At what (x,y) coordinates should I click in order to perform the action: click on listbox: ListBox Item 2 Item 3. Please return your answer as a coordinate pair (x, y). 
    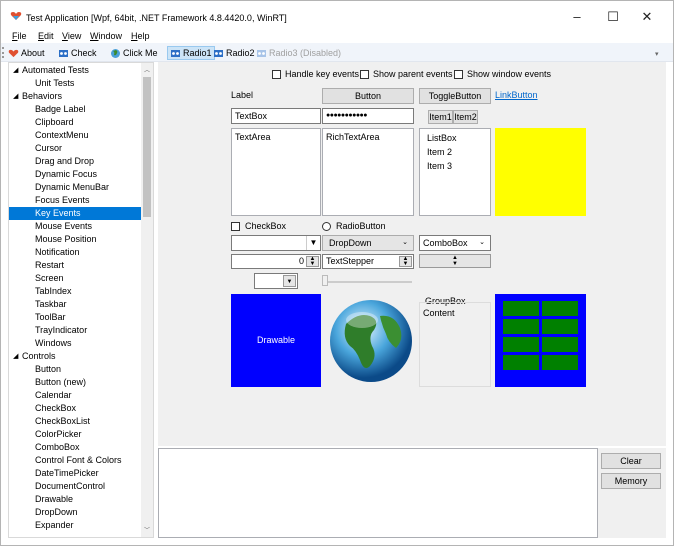
    Looking at the image, I should click on (455, 172).